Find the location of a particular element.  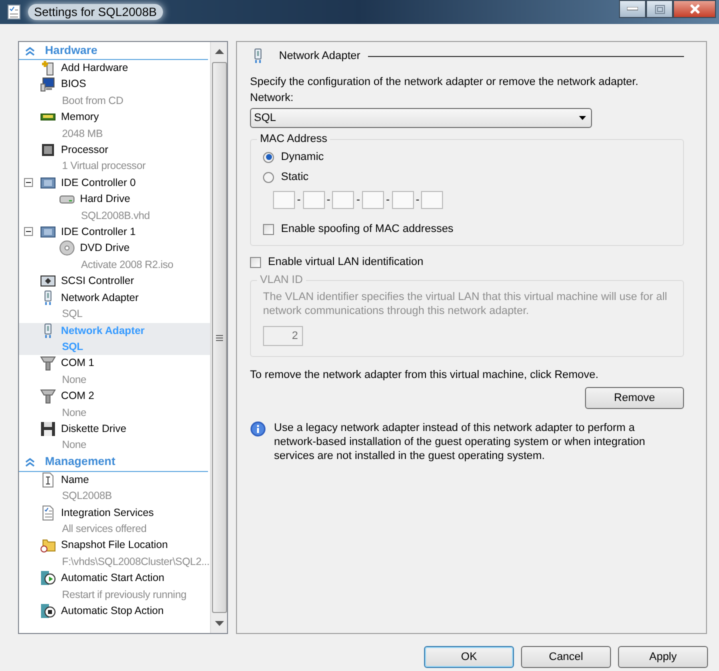

tree-item: Diskette Drive None is located at coordinates (114, 437).